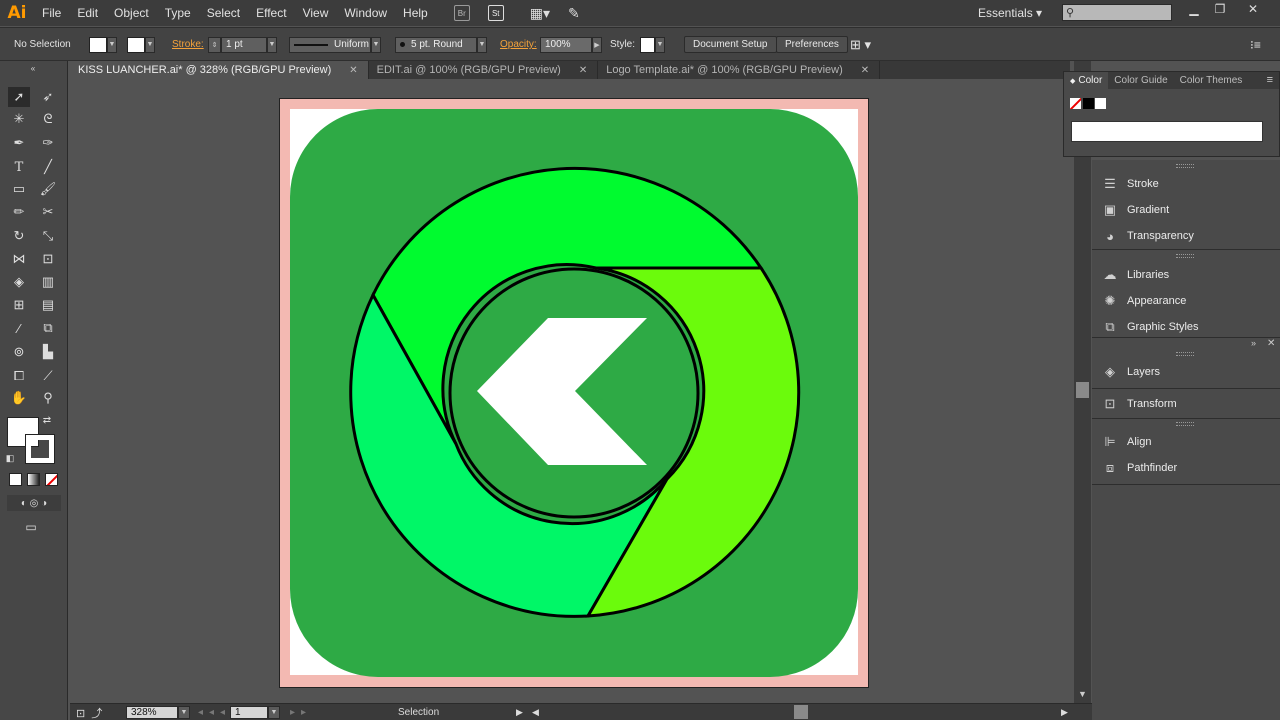  Describe the element at coordinates (1082, 390) in the screenshot. I see `scroll-thumb` at that location.